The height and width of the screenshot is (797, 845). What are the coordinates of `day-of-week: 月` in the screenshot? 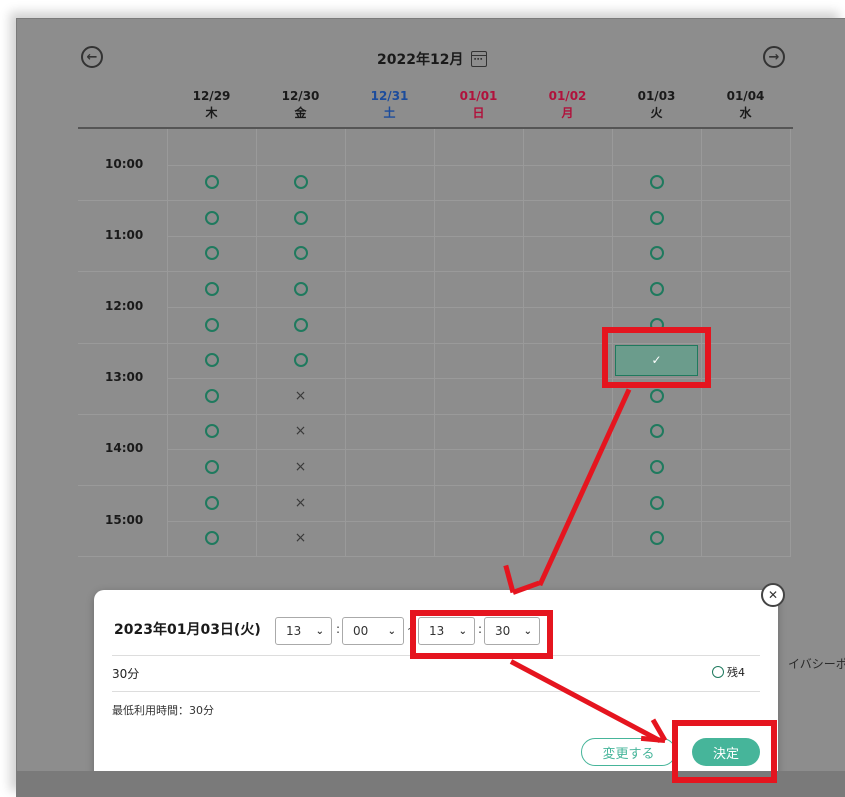 It's located at (567, 113).